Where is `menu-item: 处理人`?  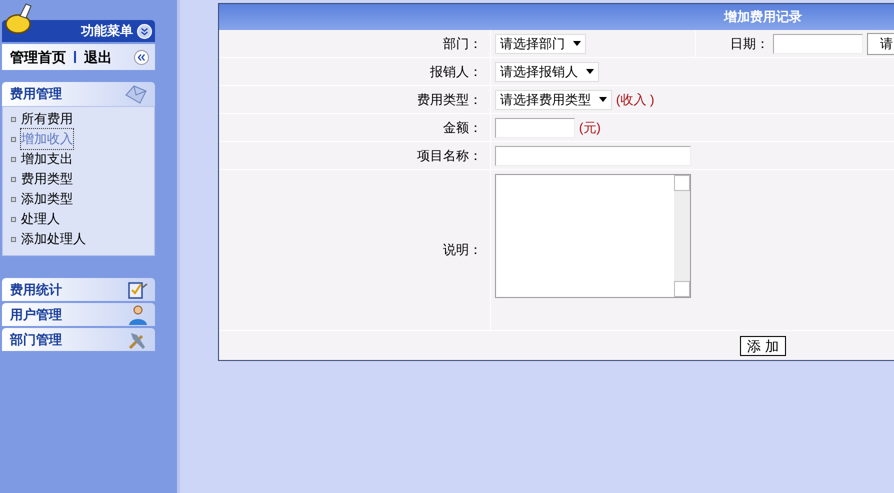 menu-item: 处理人 is located at coordinates (40, 219).